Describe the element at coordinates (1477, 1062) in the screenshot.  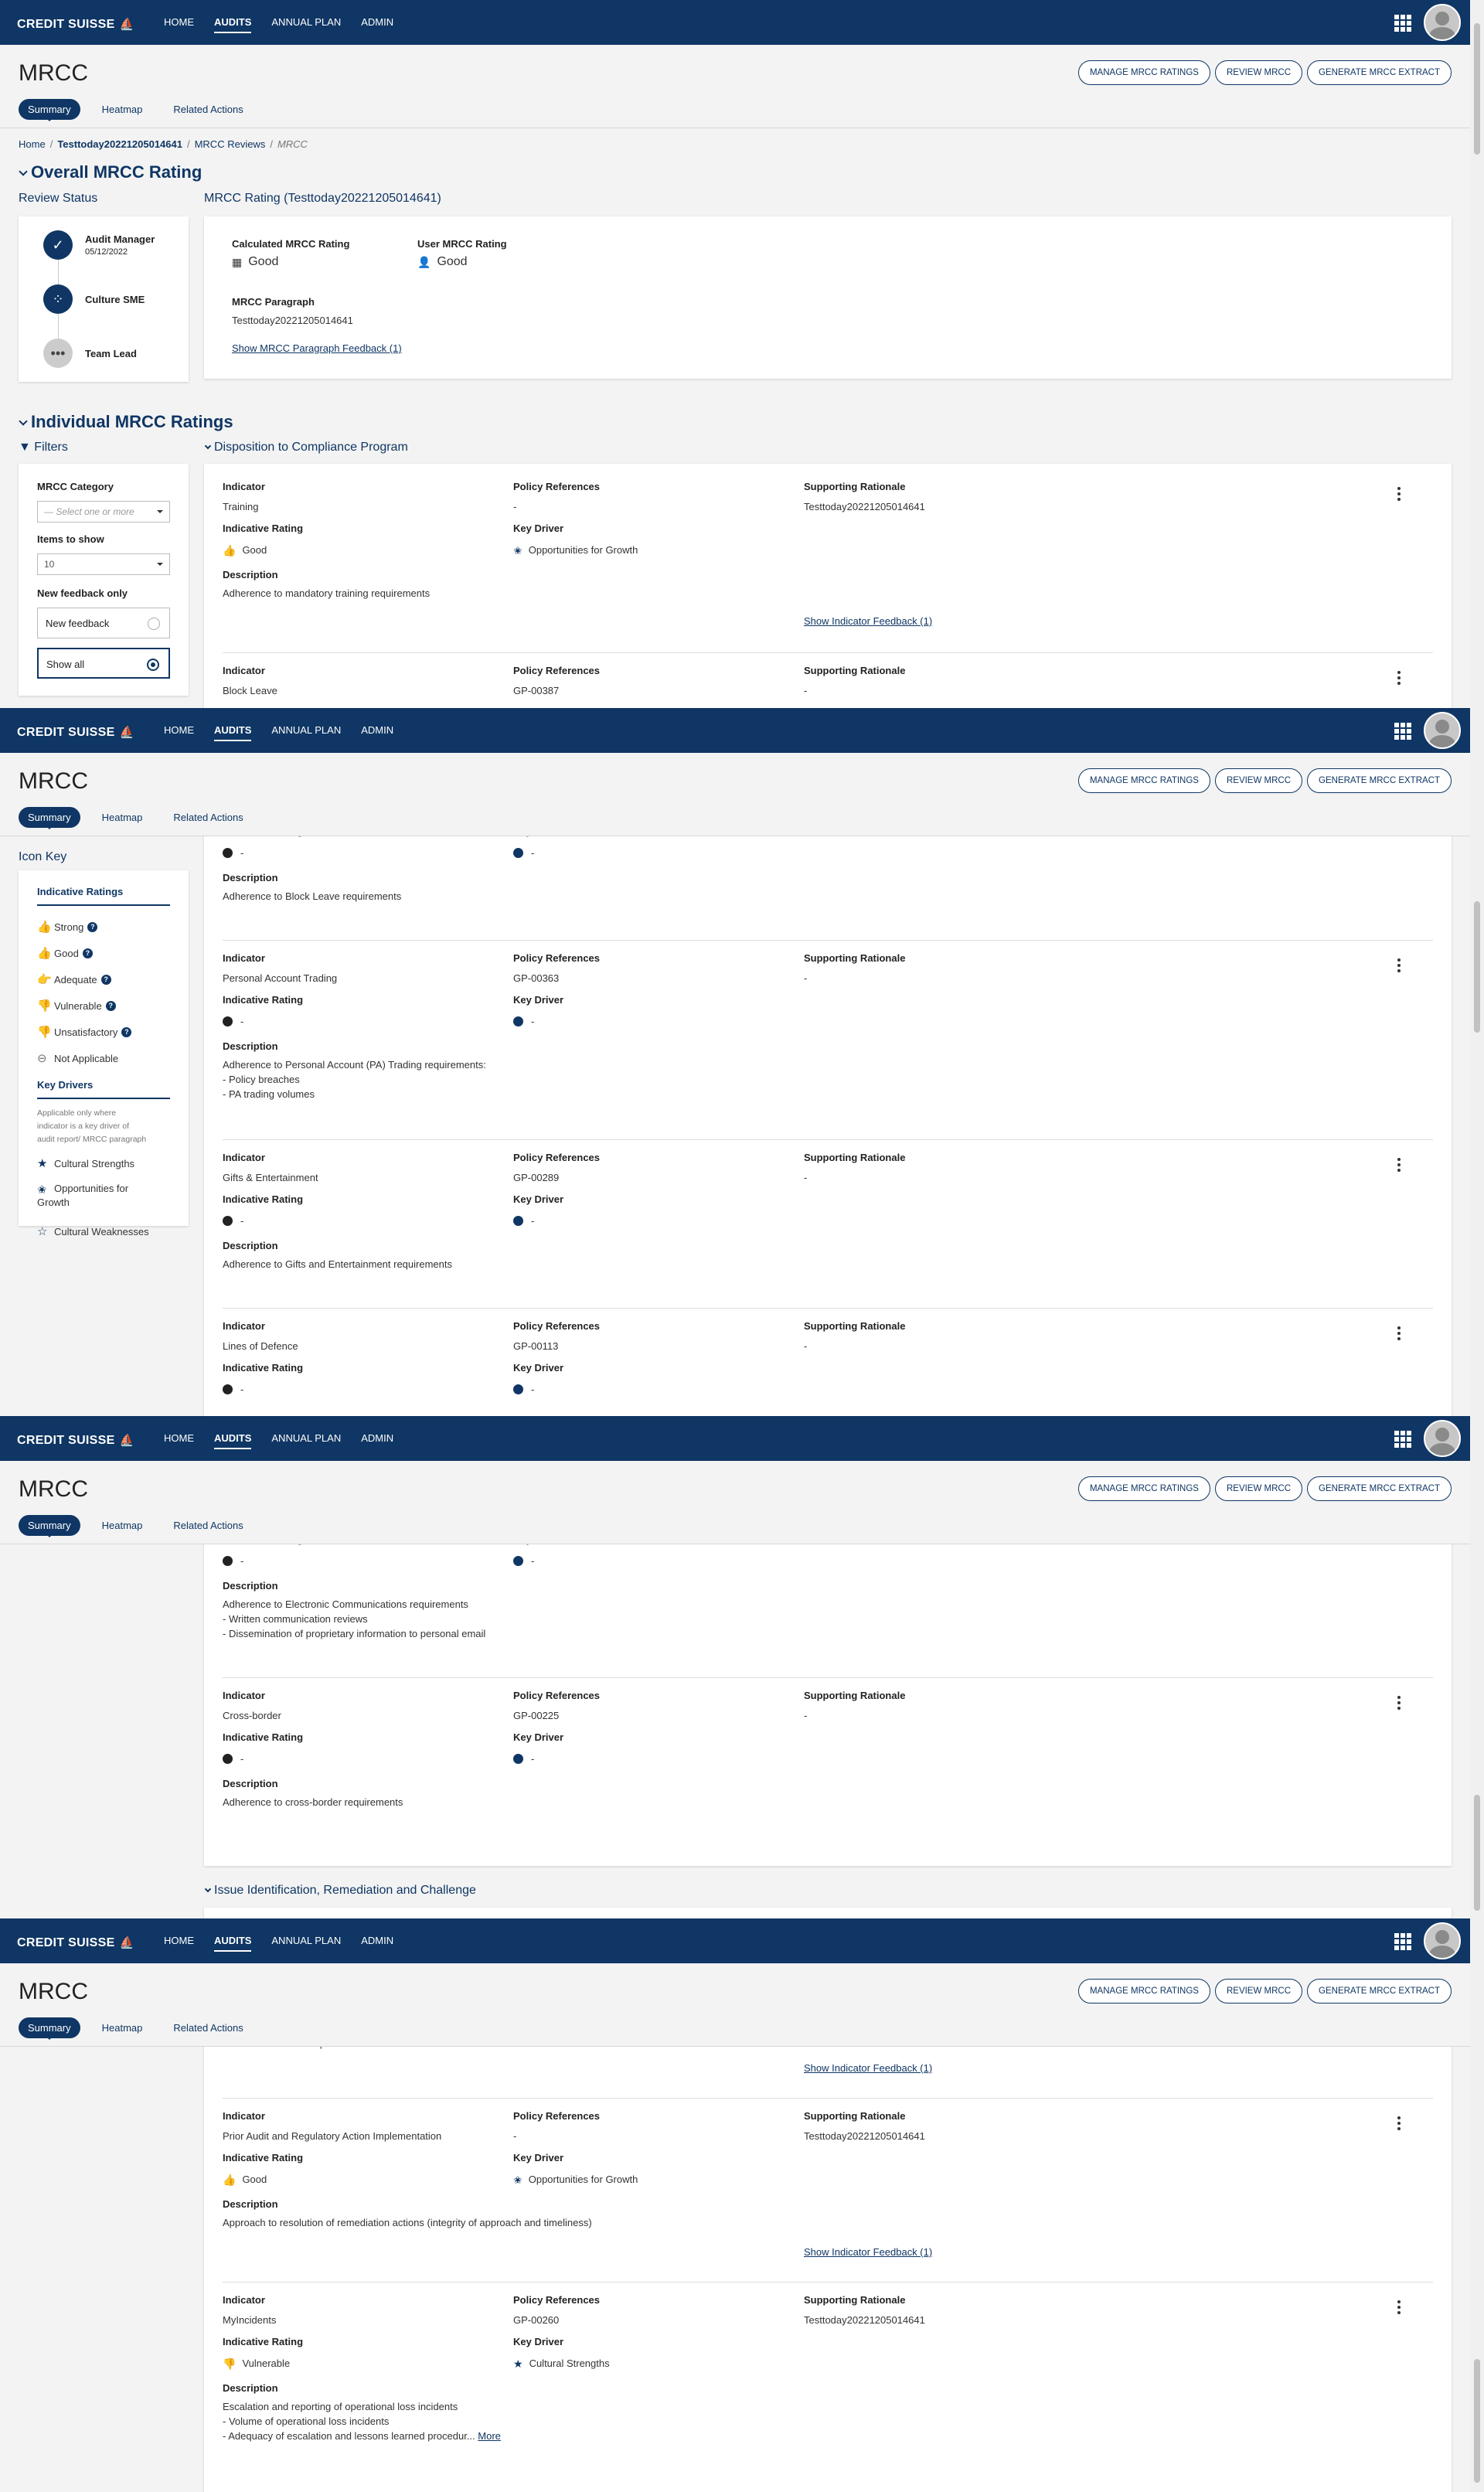
I see `scrollbar` at that location.